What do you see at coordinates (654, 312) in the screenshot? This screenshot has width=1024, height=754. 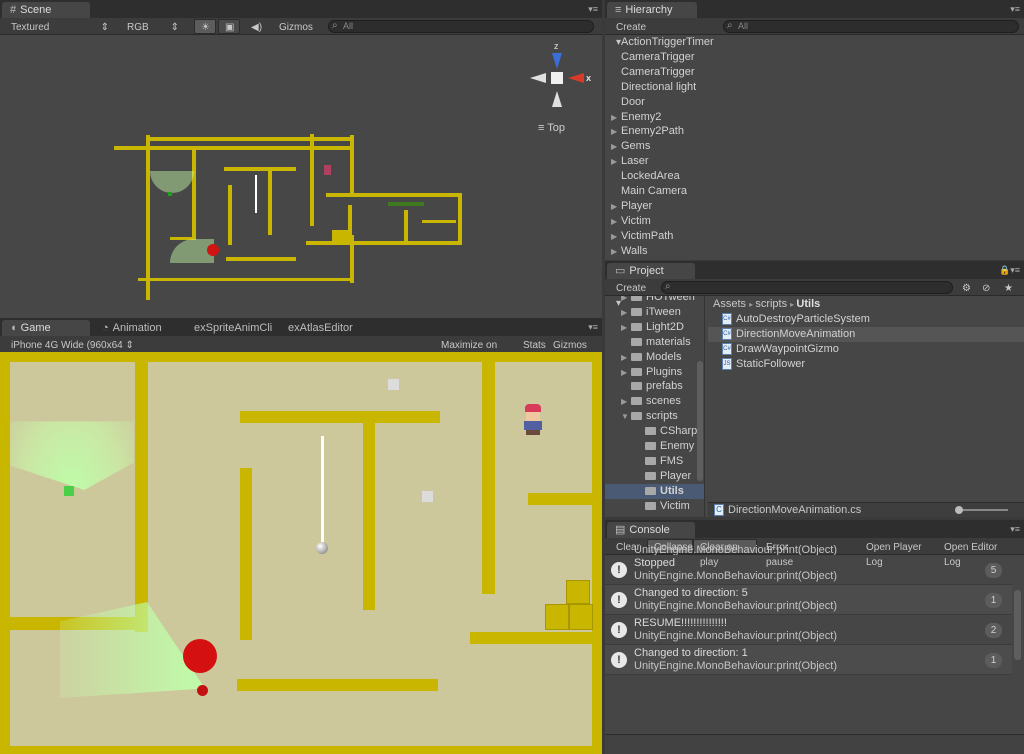 I see `folder-tree-item: ▶ iTween` at bounding box center [654, 312].